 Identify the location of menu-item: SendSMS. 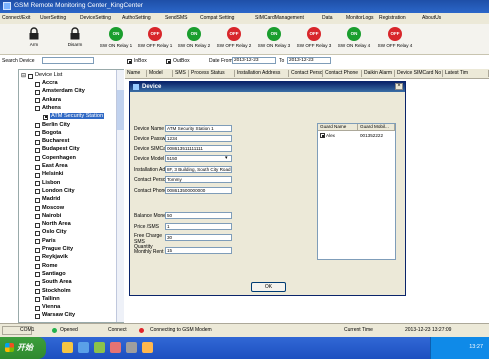
(176, 18).